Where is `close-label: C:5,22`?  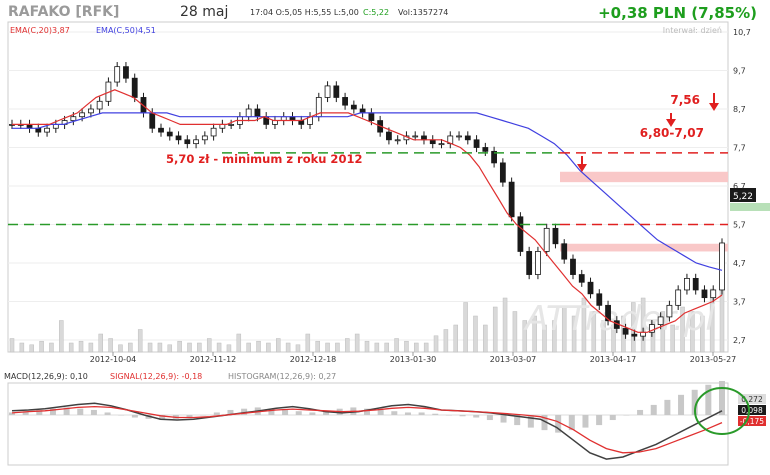
close-label: C:5,22 is located at coordinates (376, 12).